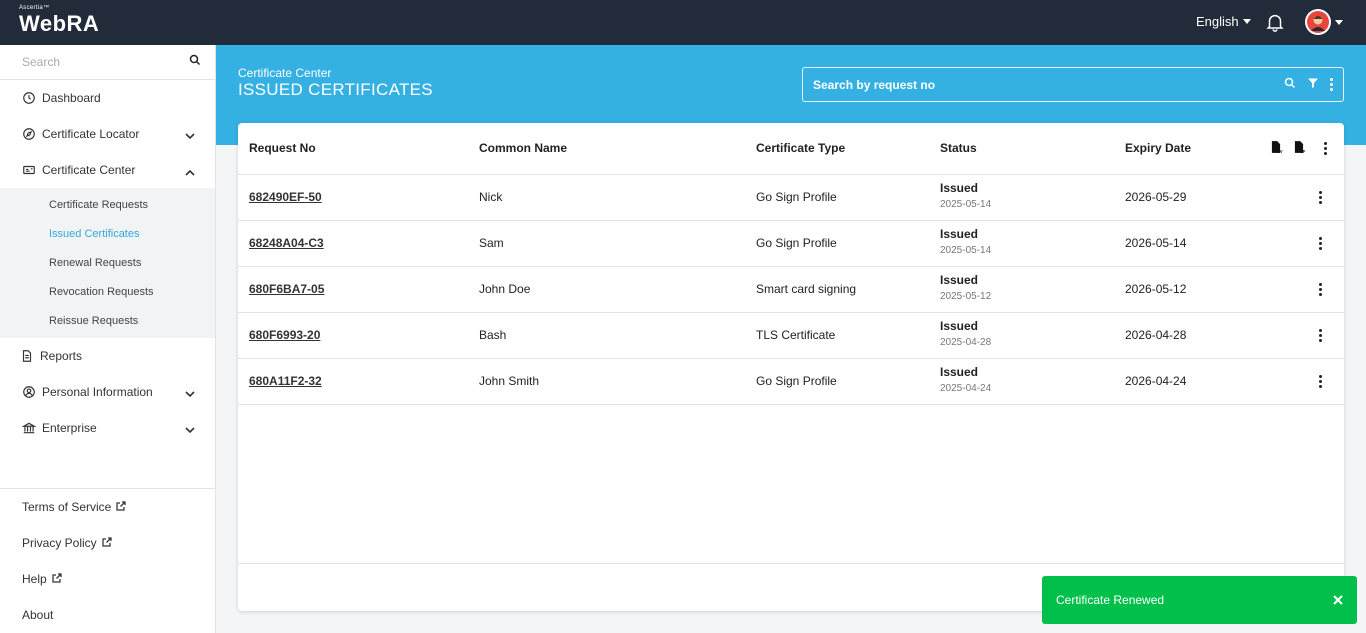 Image resolution: width=1366 pixels, height=633 pixels. What do you see at coordinates (1339, 22) in the screenshot?
I see `caret-down-icon` at bounding box center [1339, 22].